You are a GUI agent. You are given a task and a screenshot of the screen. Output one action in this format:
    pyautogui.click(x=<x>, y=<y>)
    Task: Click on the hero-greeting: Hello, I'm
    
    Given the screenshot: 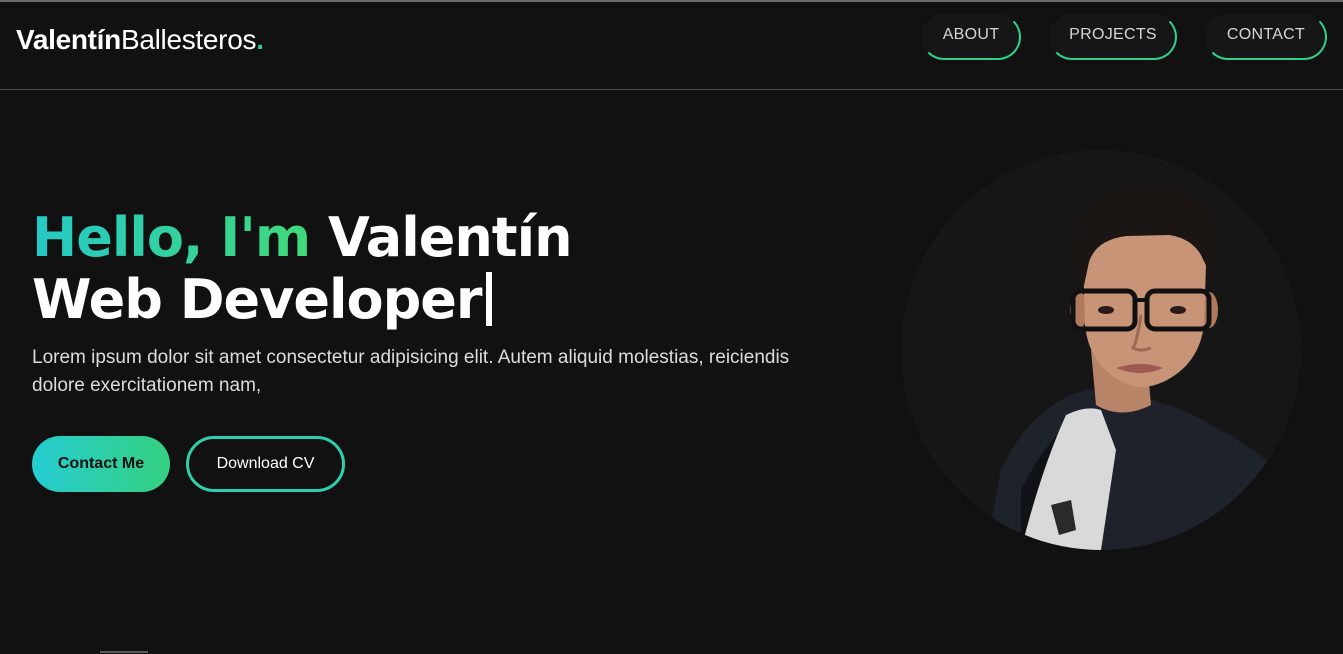 What is the action you would take?
    pyautogui.click(x=171, y=237)
    